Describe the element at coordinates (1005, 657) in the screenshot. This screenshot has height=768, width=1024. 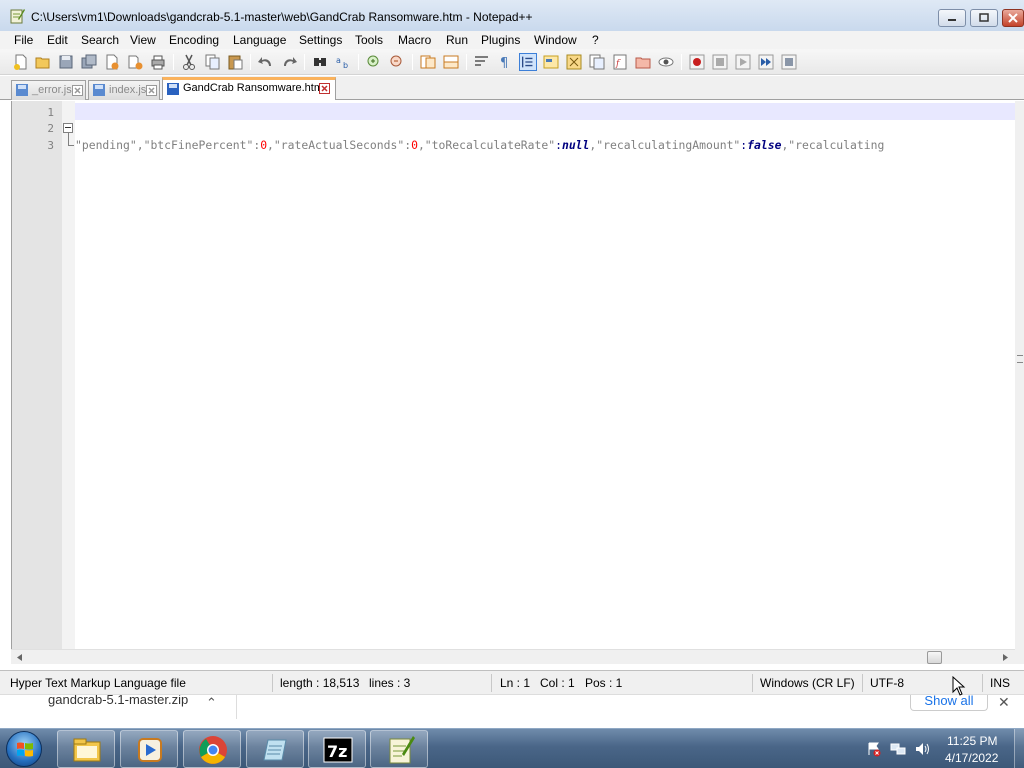
I see `scroll-right-icon` at that location.